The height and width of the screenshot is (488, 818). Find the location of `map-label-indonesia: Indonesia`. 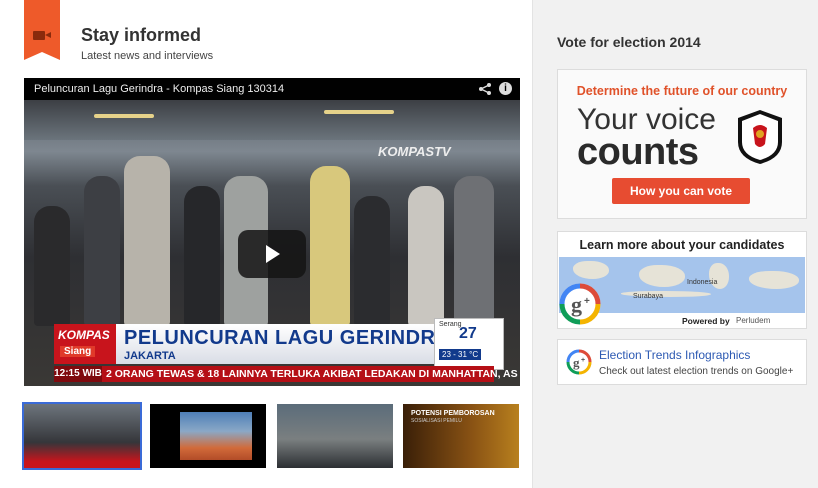

map-label-indonesia: Indonesia is located at coordinates (702, 282).